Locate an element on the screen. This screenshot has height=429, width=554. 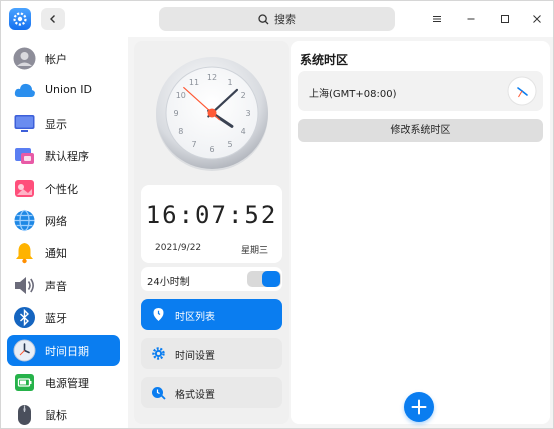
menu-label: 时间设置 is located at coordinates (195, 356).